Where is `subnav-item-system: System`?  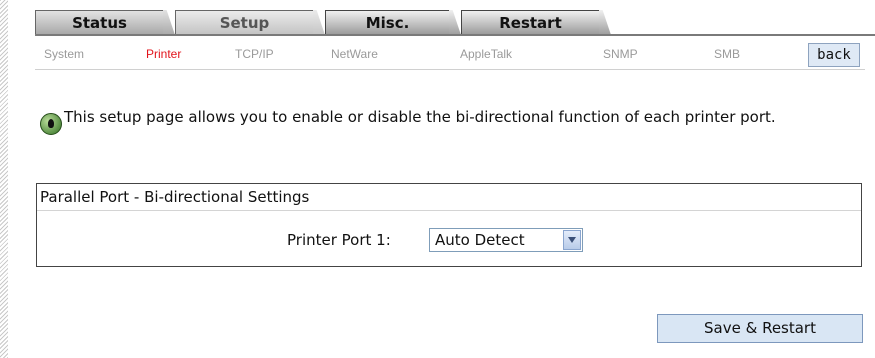 subnav-item-system: System is located at coordinates (64, 54).